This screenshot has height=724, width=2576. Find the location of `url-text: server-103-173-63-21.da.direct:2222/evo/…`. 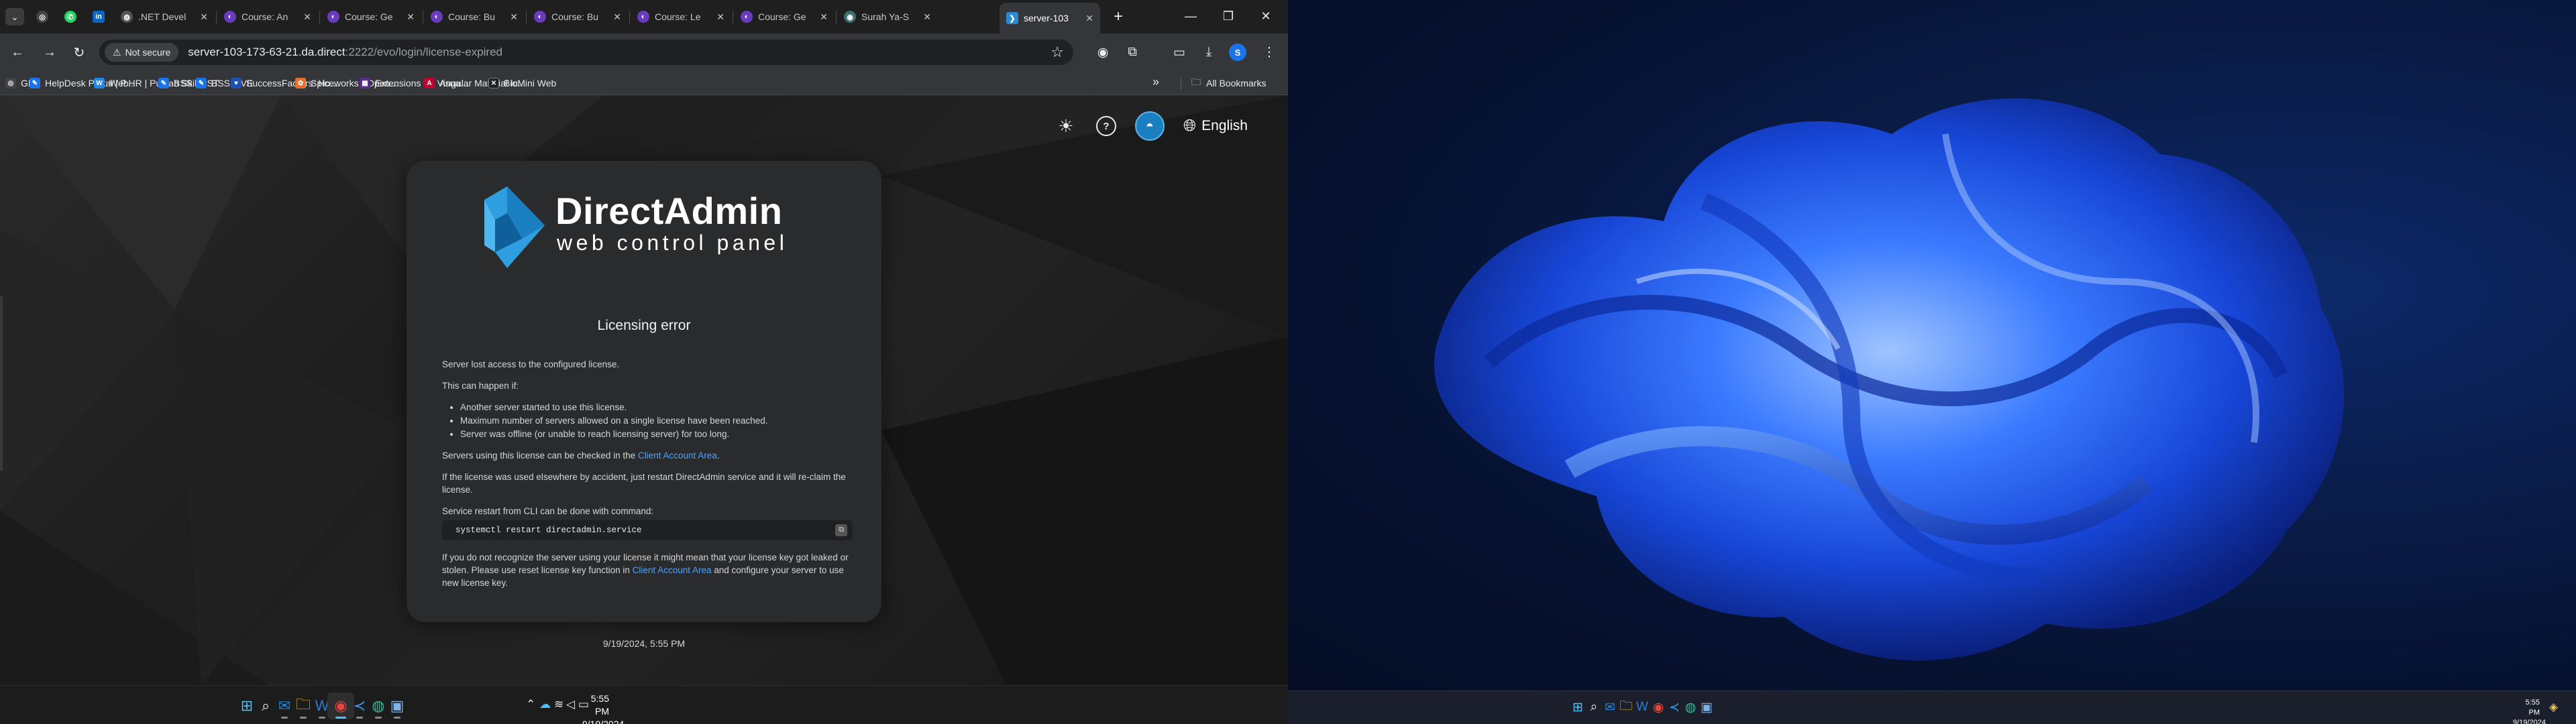

url-text: server-103-173-63-21.da.direct:2222/evo/… is located at coordinates (345, 52).